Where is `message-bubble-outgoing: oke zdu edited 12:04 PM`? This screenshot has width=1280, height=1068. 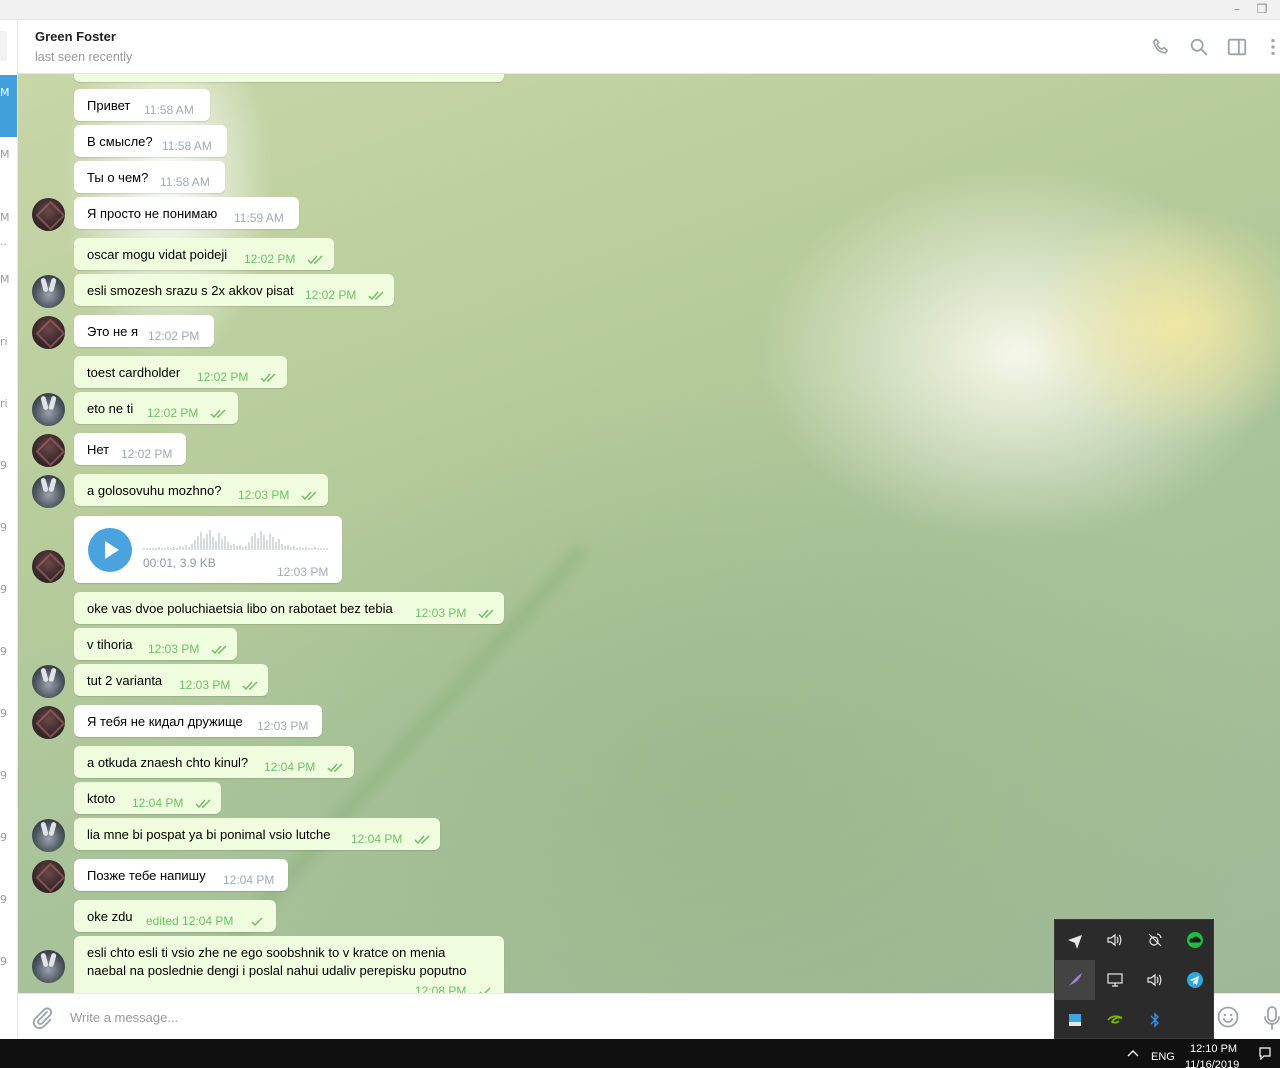 message-bubble-outgoing: oke zdu edited 12:04 PM is located at coordinates (175, 916).